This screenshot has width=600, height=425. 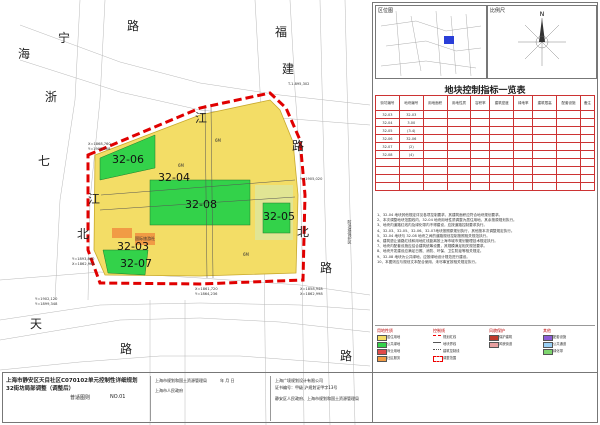 What do you see at coordinates (568, 103) in the screenshot?
I see `table-header: 配套设施` at bounding box center [568, 103].